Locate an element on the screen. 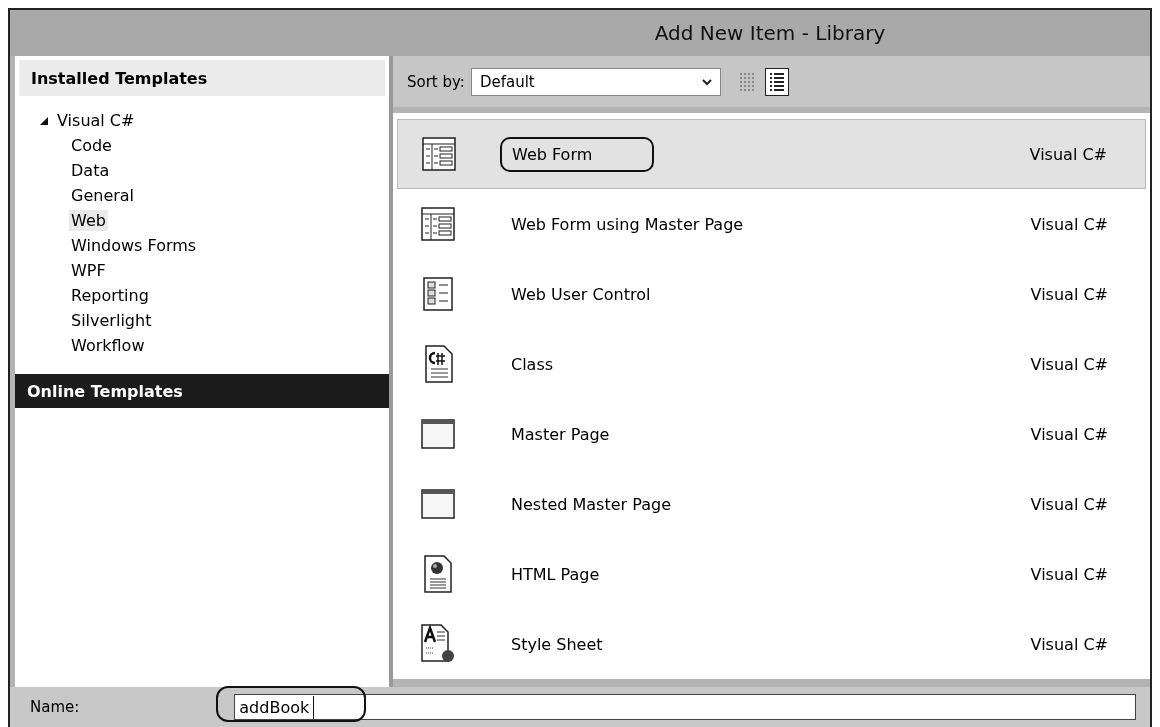  template-name: Style Sheet is located at coordinates (557, 644).